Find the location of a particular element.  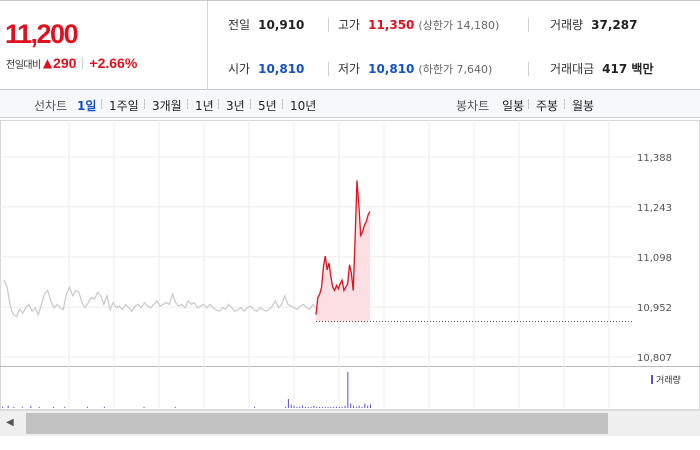

tab-10y: 10년 is located at coordinates (303, 105).